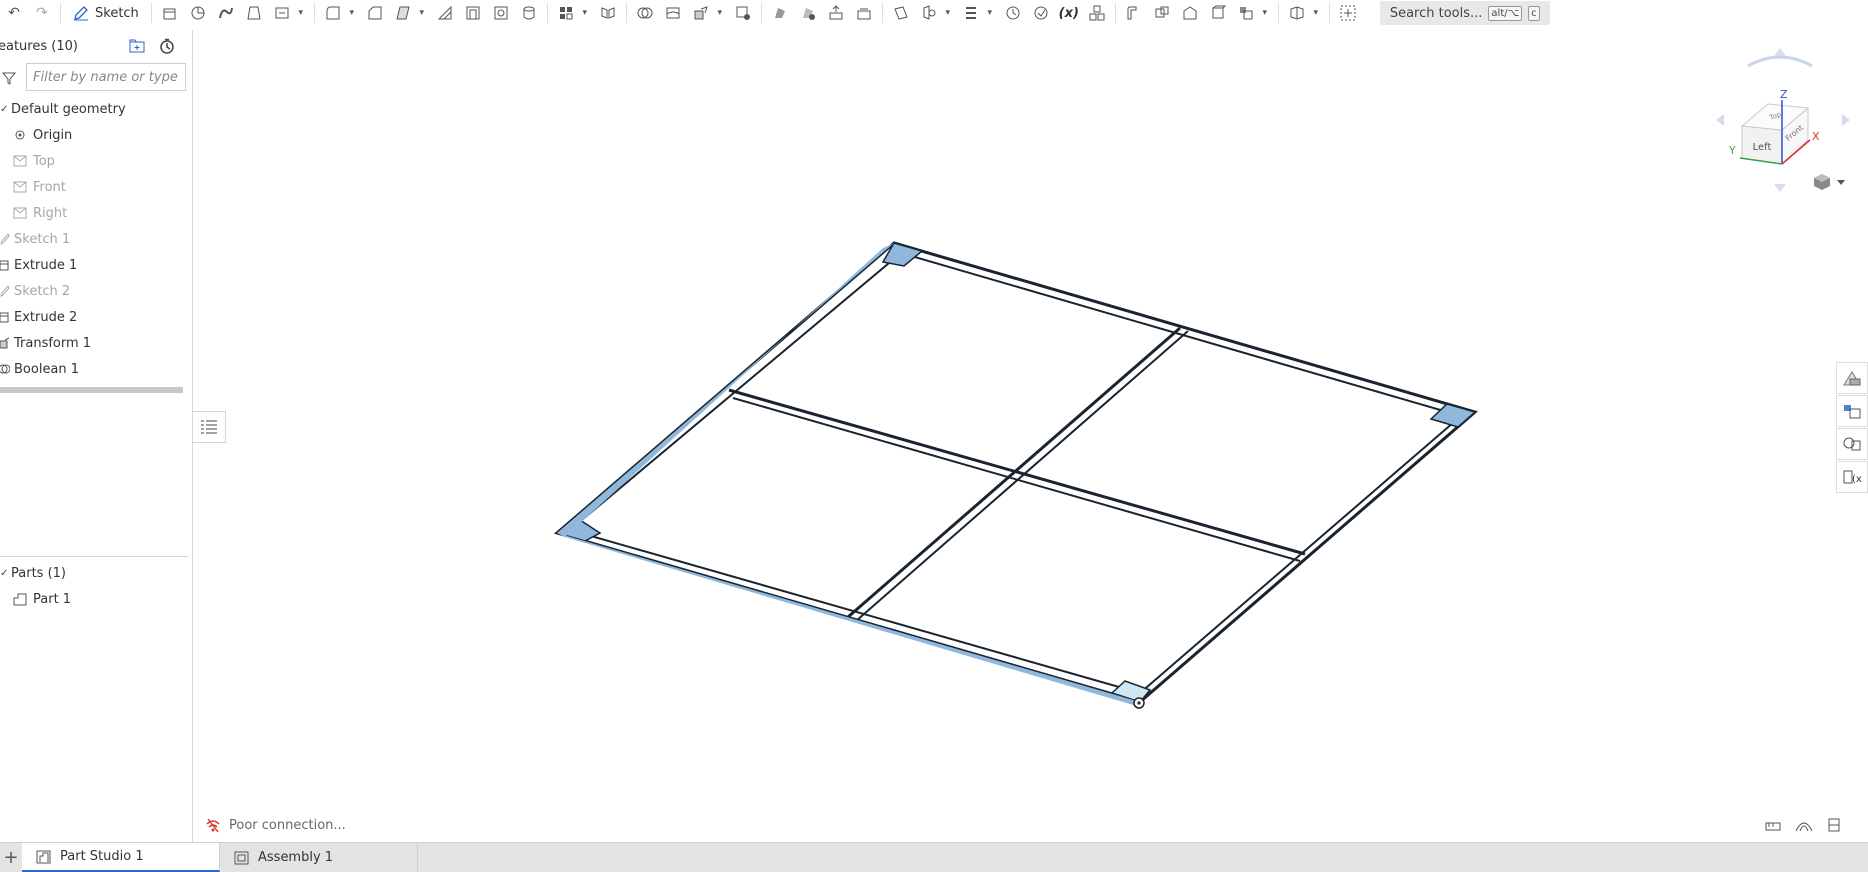 Image resolution: width=1868 pixels, height=872 pixels. What do you see at coordinates (1780, 52) in the screenshot?
I see `rotate-top-icon` at bounding box center [1780, 52].